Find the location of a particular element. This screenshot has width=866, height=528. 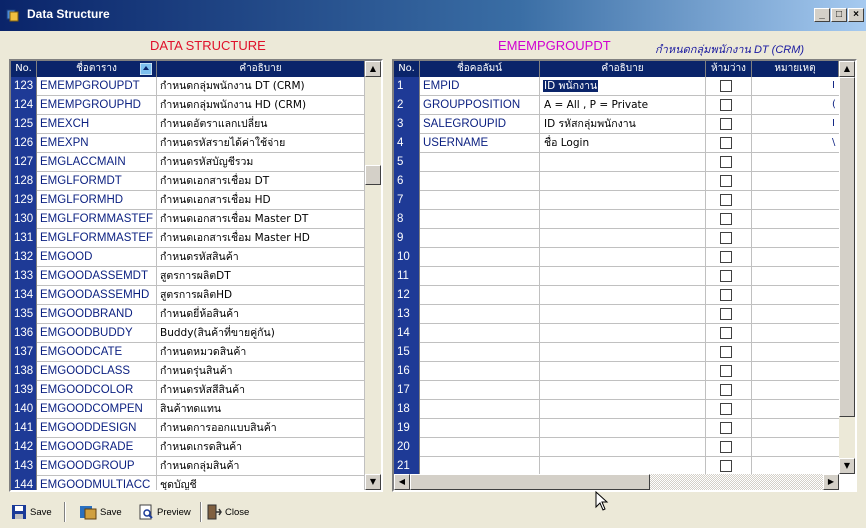

column-header-column-name: ชื่อคอลัมน์ is located at coordinates (480, 69).